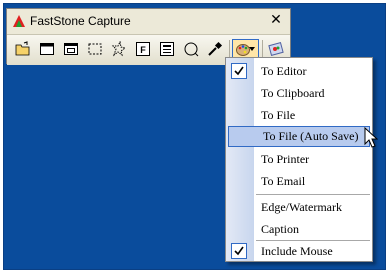  Describe the element at coordinates (252, 49) in the screenshot. I see `chevron-down-icon` at that location.